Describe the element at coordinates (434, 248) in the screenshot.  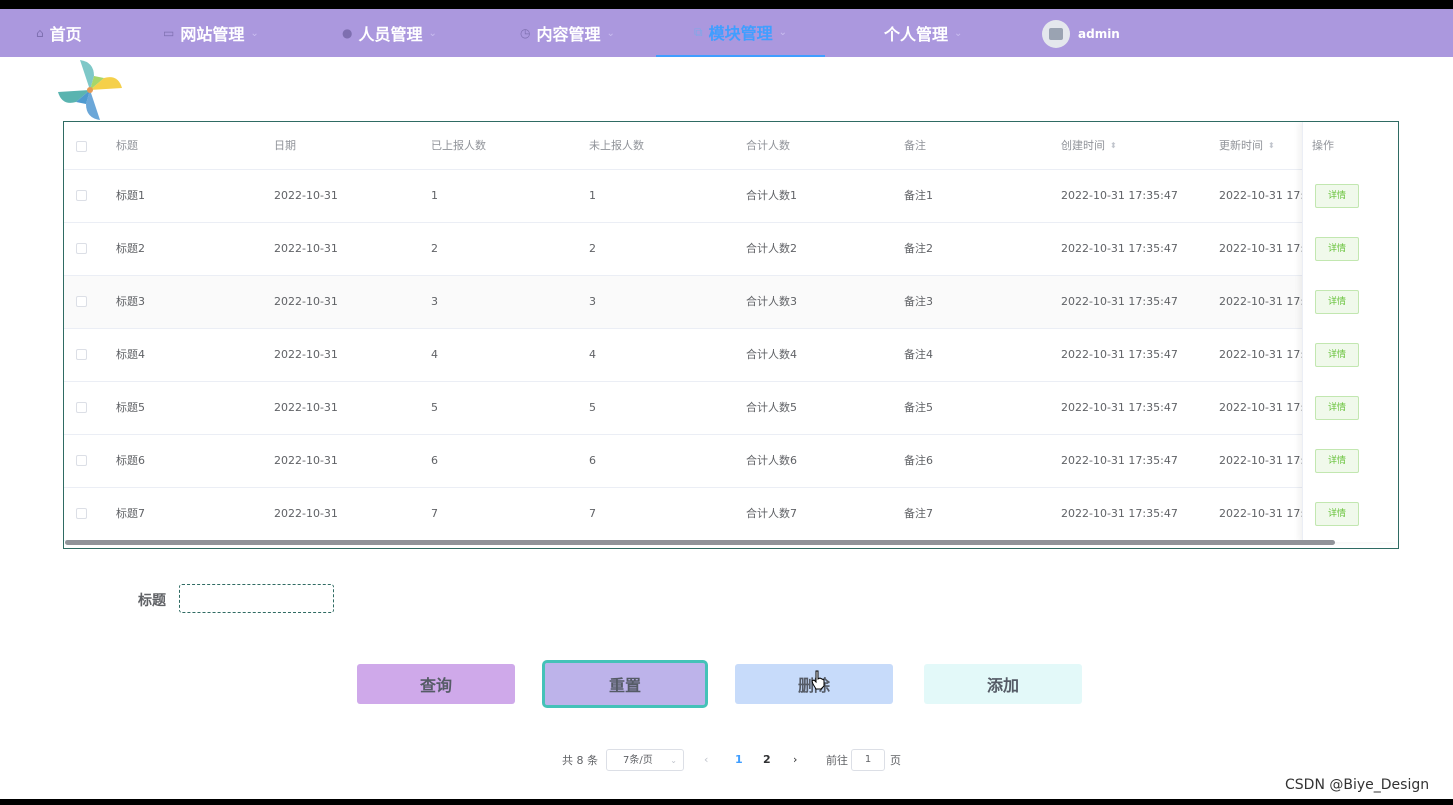
I see `cell-reported: 2` at that location.